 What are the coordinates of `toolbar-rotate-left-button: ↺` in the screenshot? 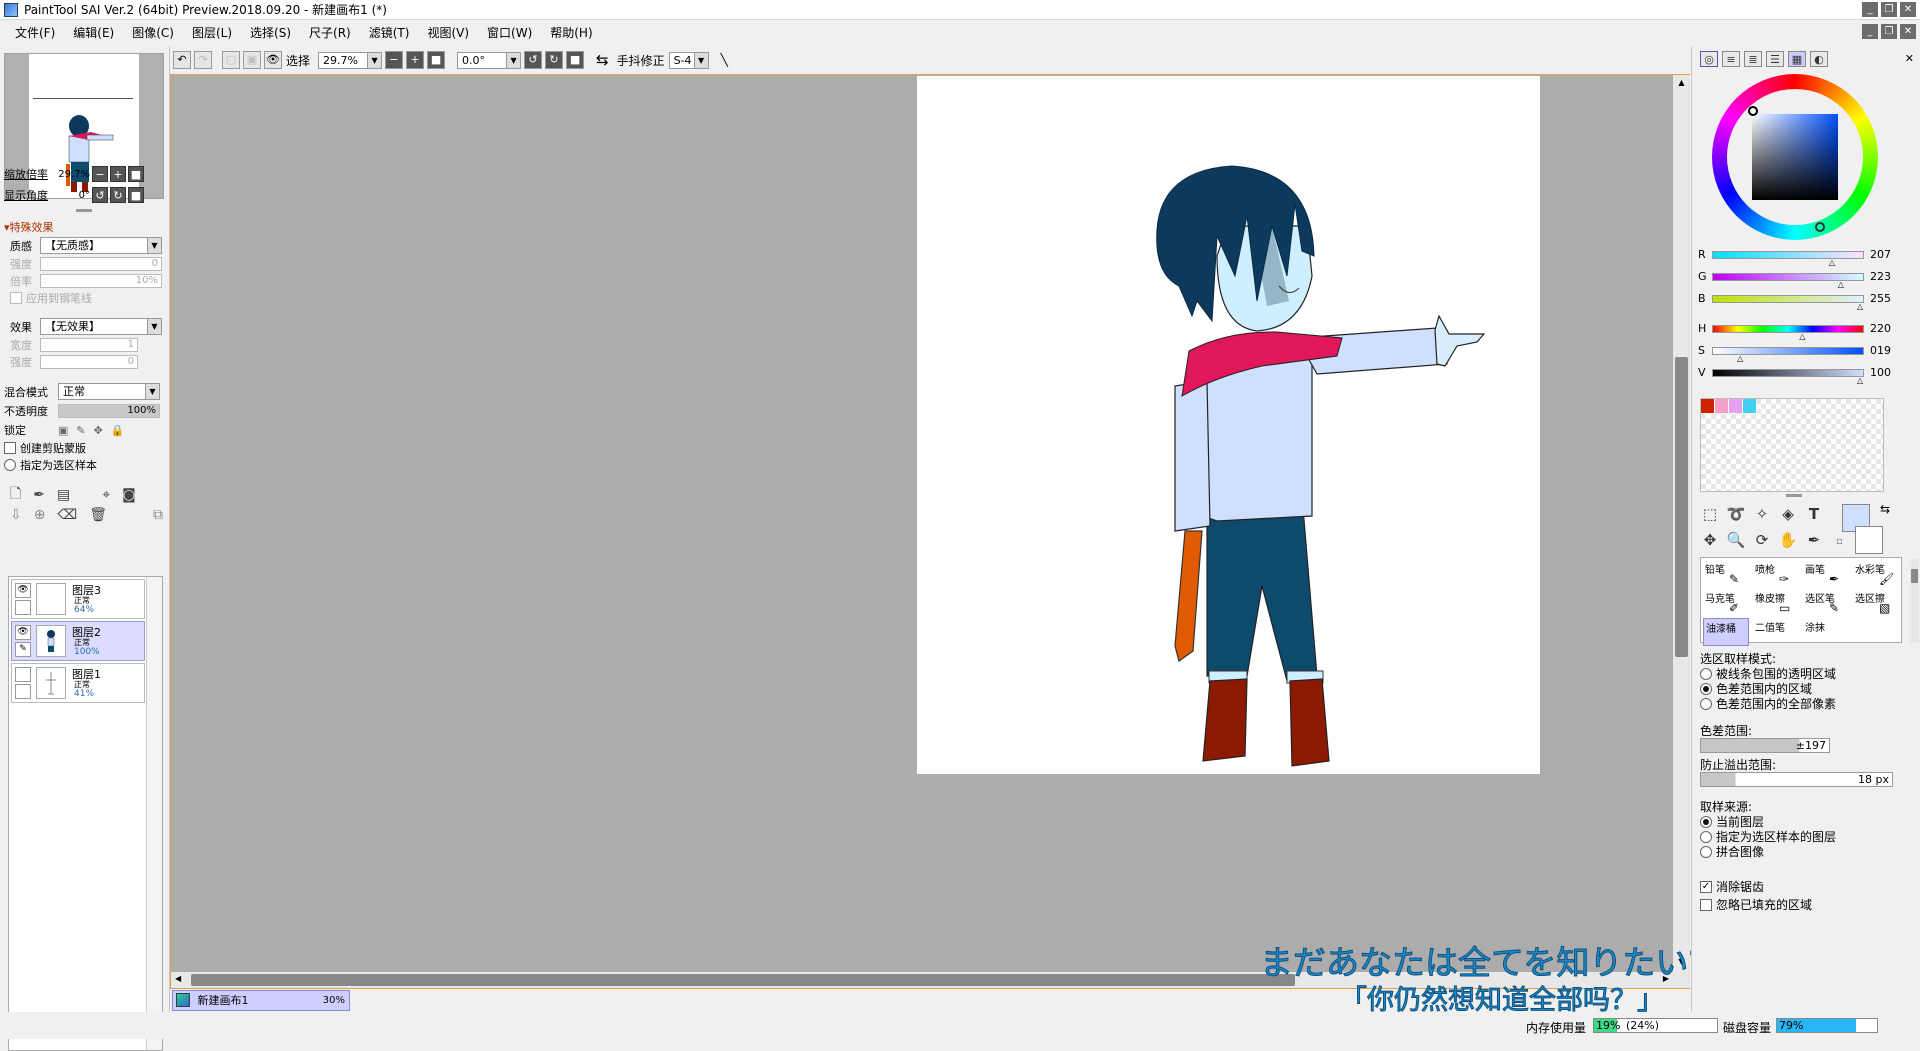 It's located at (533, 60).